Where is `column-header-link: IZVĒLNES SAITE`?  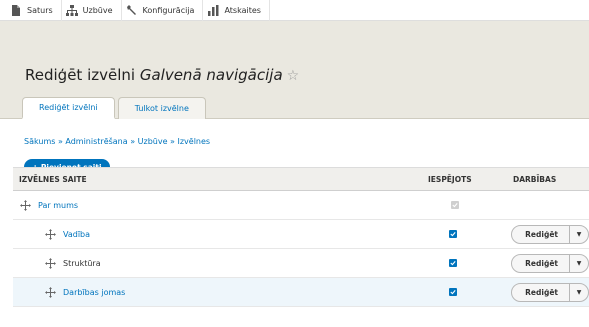
column-header-link: IZVĒLNES SAITE is located at coordinates (53, 179).